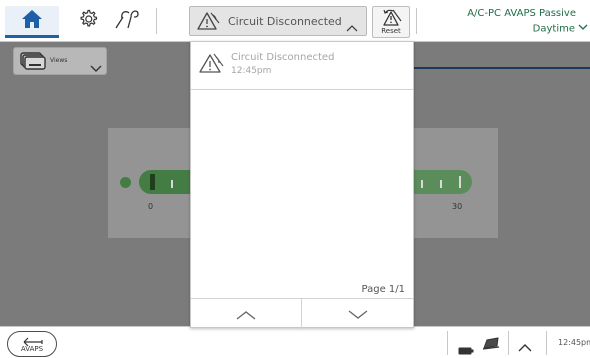  Describe the element at coordinates (33, 63) in the screenshot. I see `views-stack-icon` at that location.